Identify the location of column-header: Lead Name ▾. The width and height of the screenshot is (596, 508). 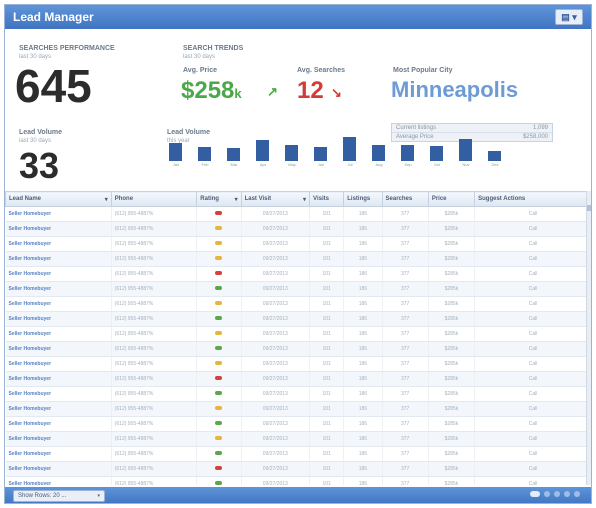
(58, 199).